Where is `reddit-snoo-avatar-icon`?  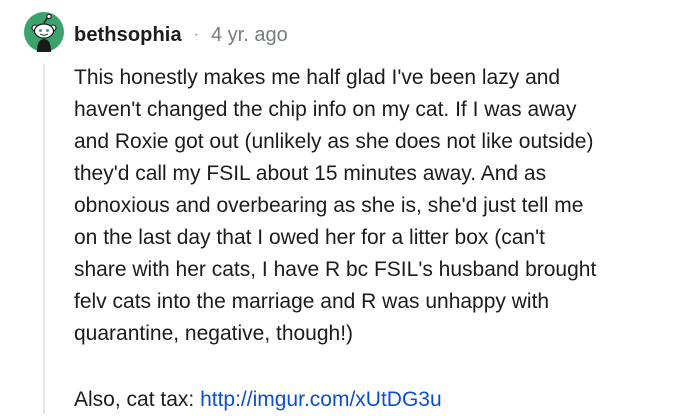 reddit-snoo-avatar-icon is located at coordinates (44, 32).